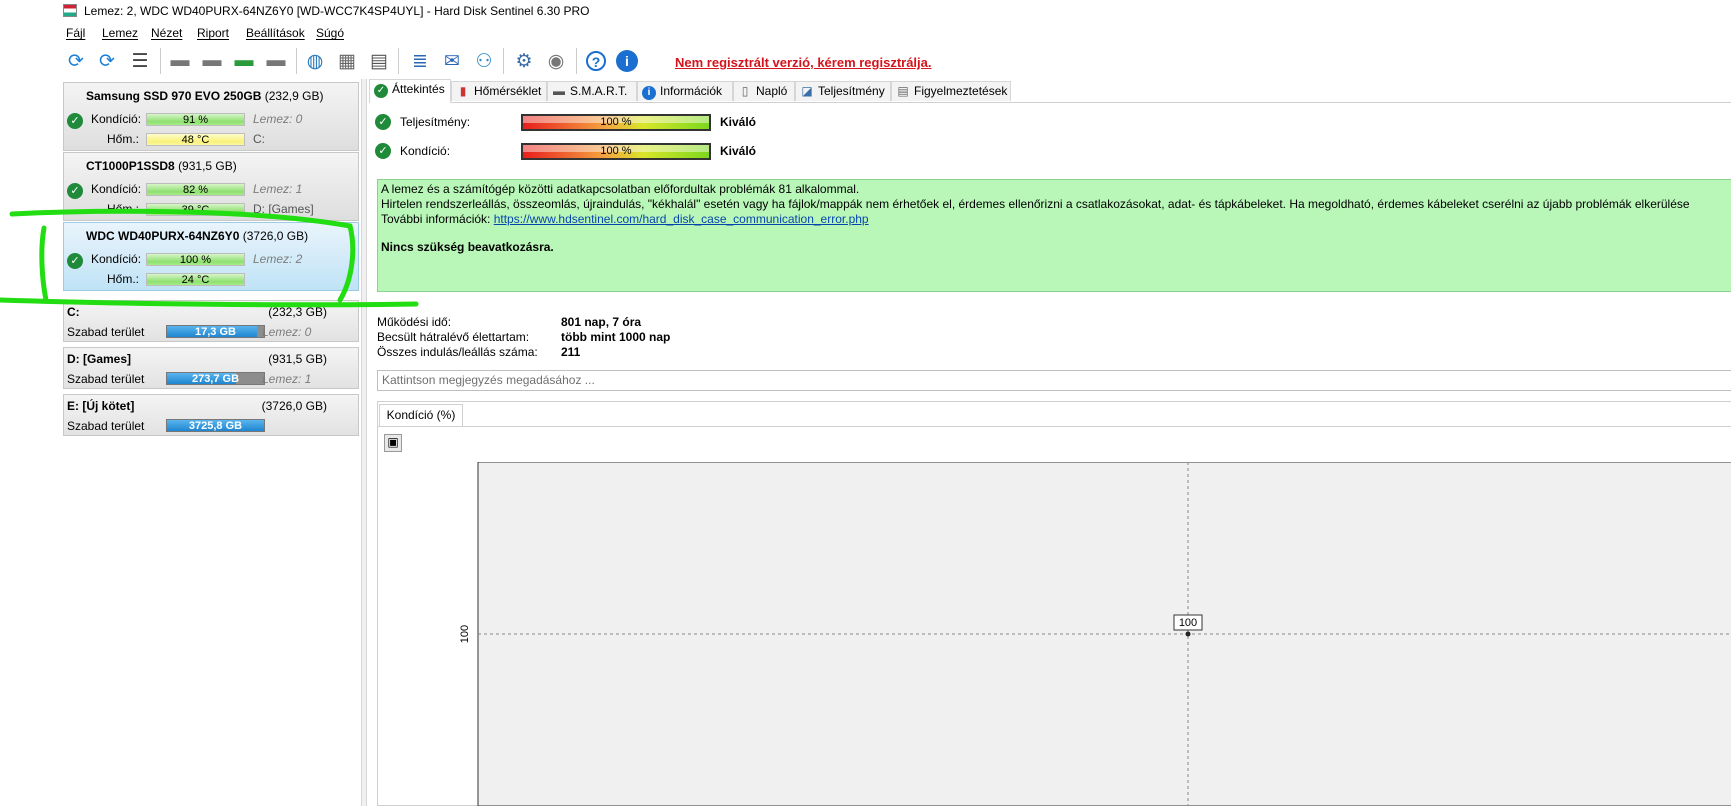  I want to click on thermometer-icon: ▮, so click(463, 91).